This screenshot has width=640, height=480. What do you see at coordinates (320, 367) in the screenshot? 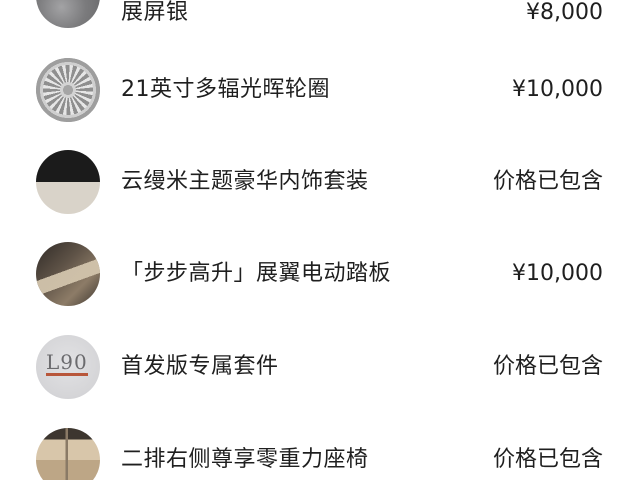
I see `list-item: L90 首发版专属套件 价格已包含` at bounding box center [320, 367].